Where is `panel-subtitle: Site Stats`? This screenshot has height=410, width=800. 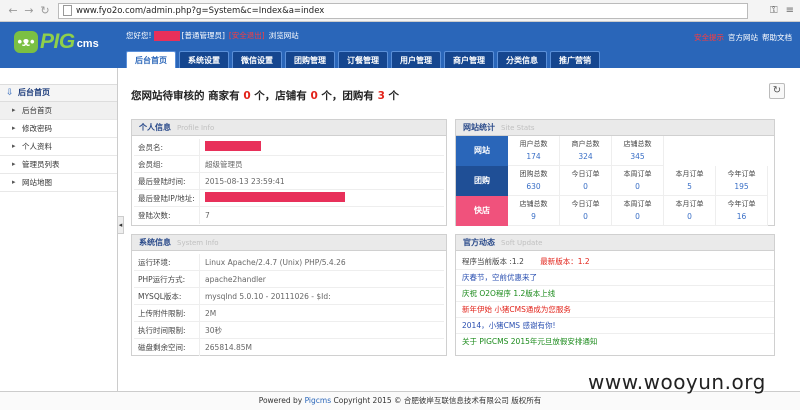 panel-subtitle: Site Stats is located at coordinates (518, 128).